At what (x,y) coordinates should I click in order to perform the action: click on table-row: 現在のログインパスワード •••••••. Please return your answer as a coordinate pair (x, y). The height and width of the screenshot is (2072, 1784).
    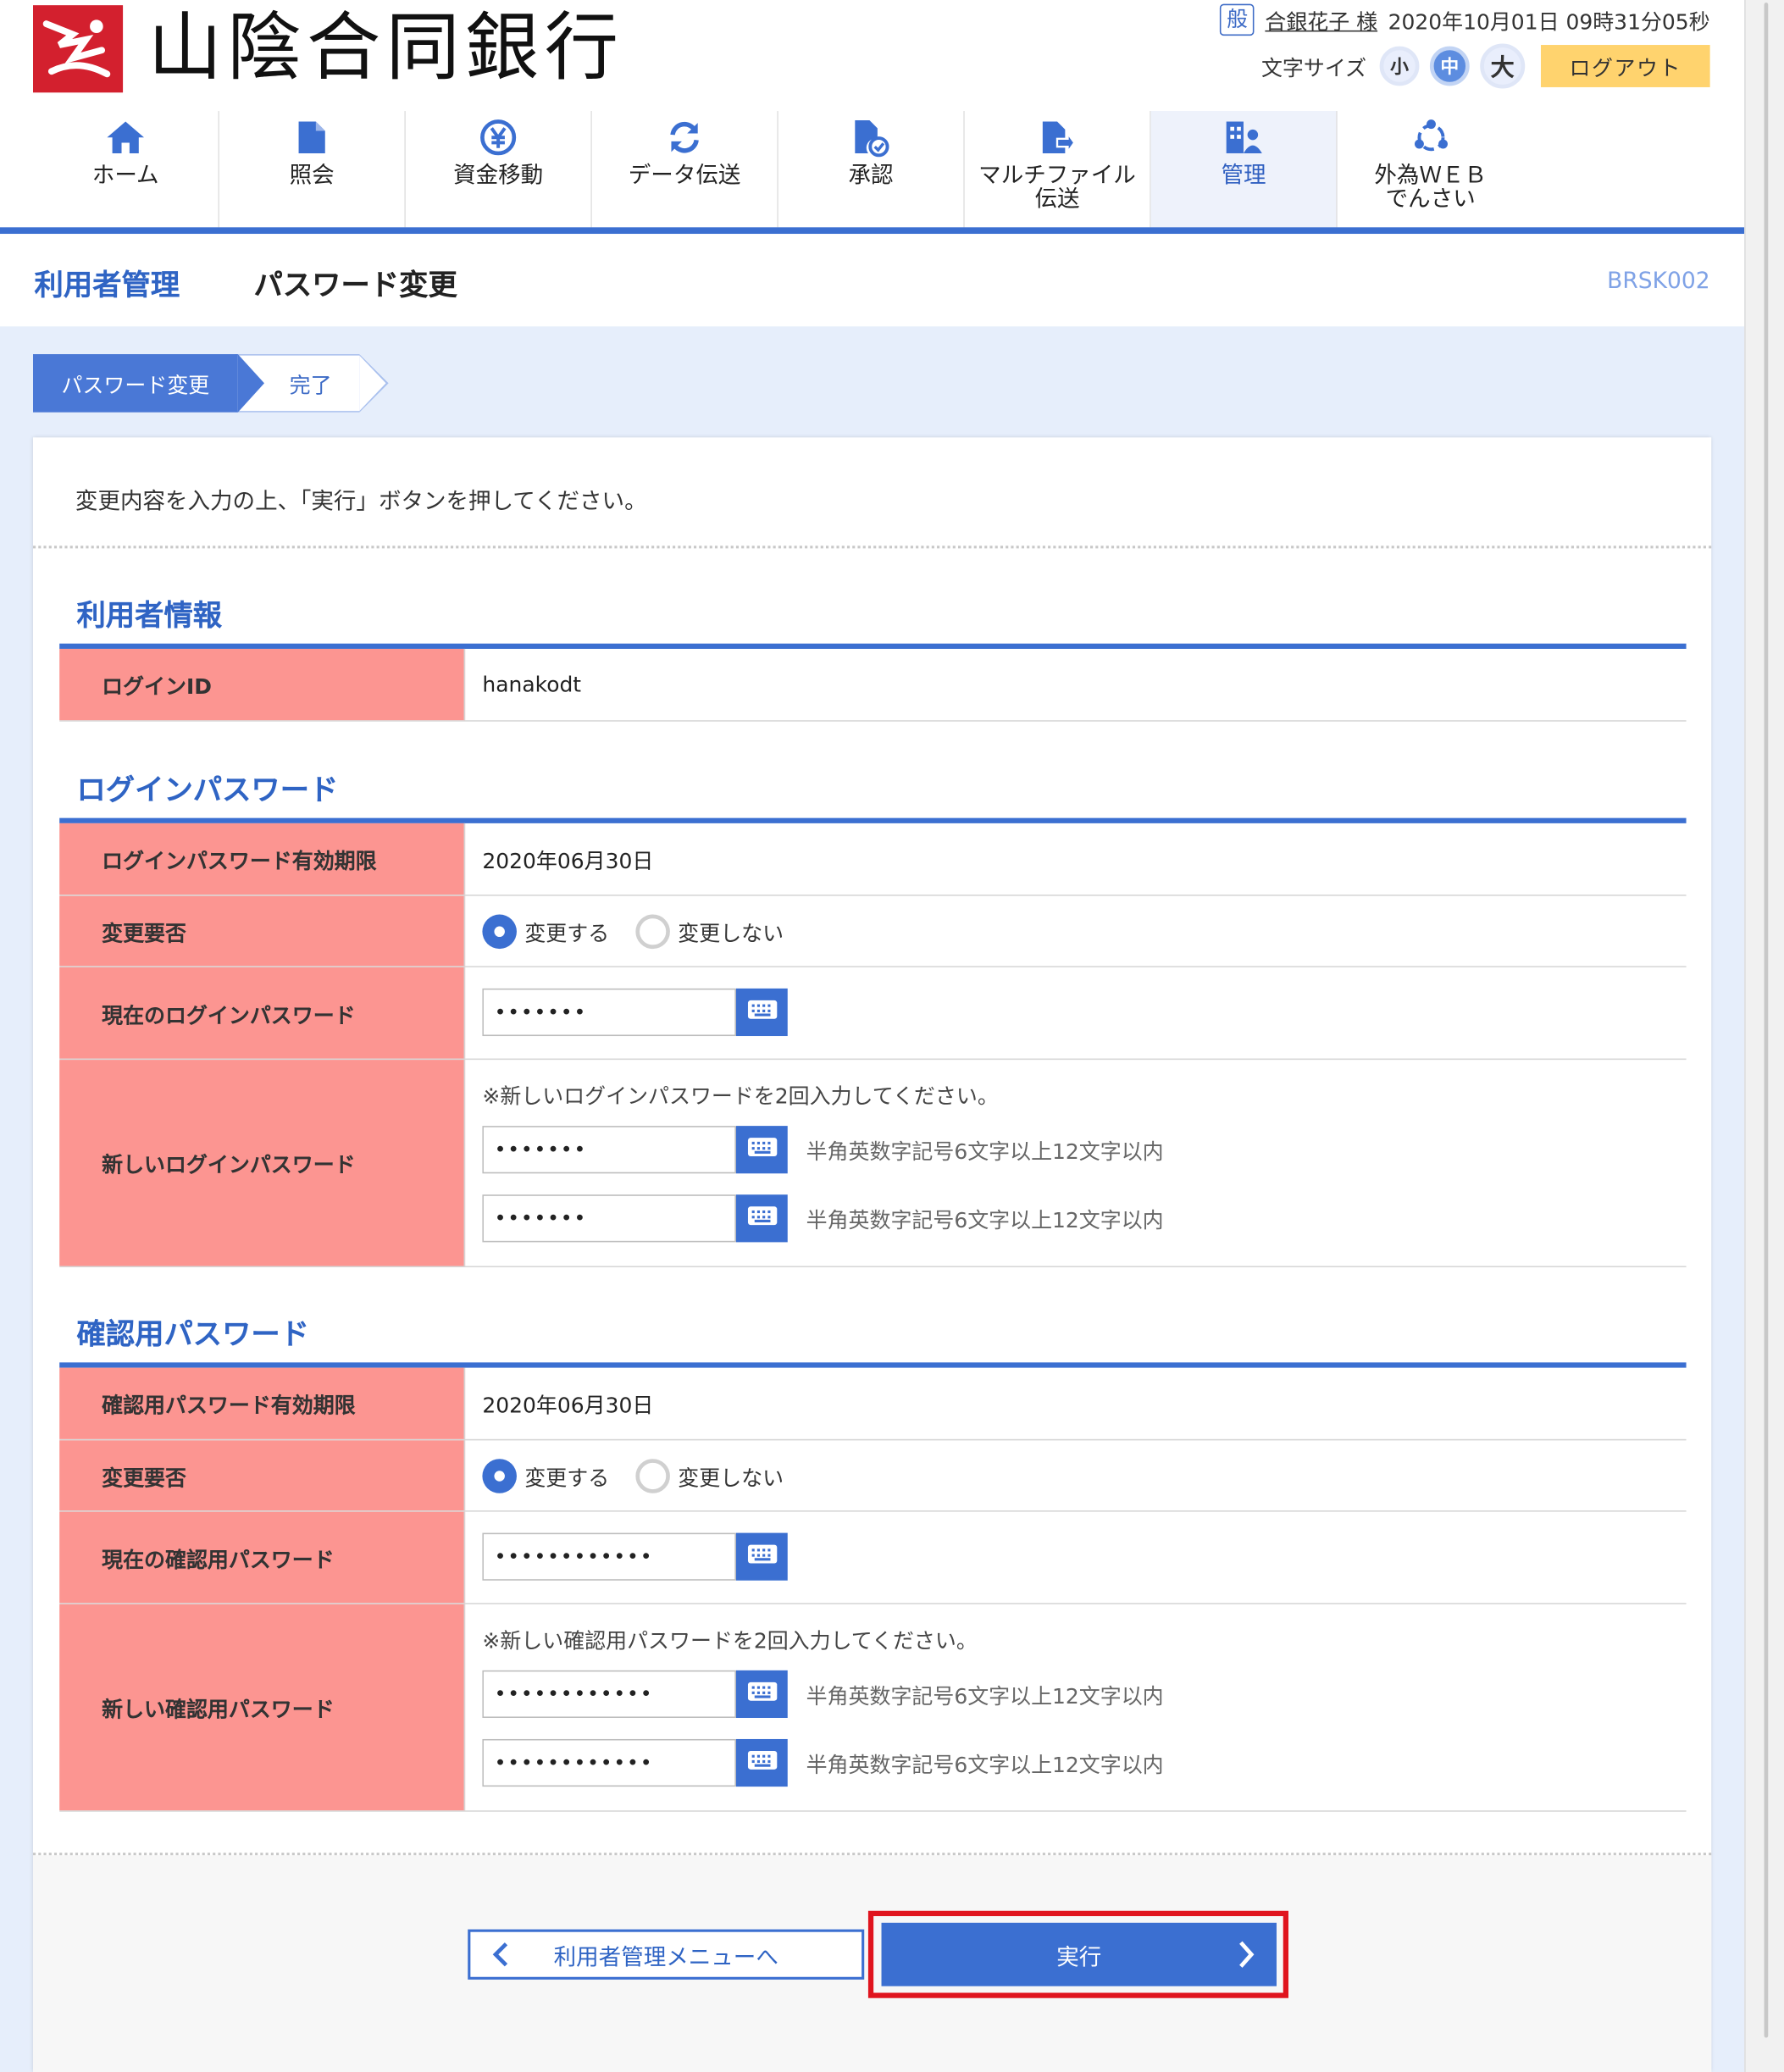
    Looking at the image, I should click on (873, 1014).